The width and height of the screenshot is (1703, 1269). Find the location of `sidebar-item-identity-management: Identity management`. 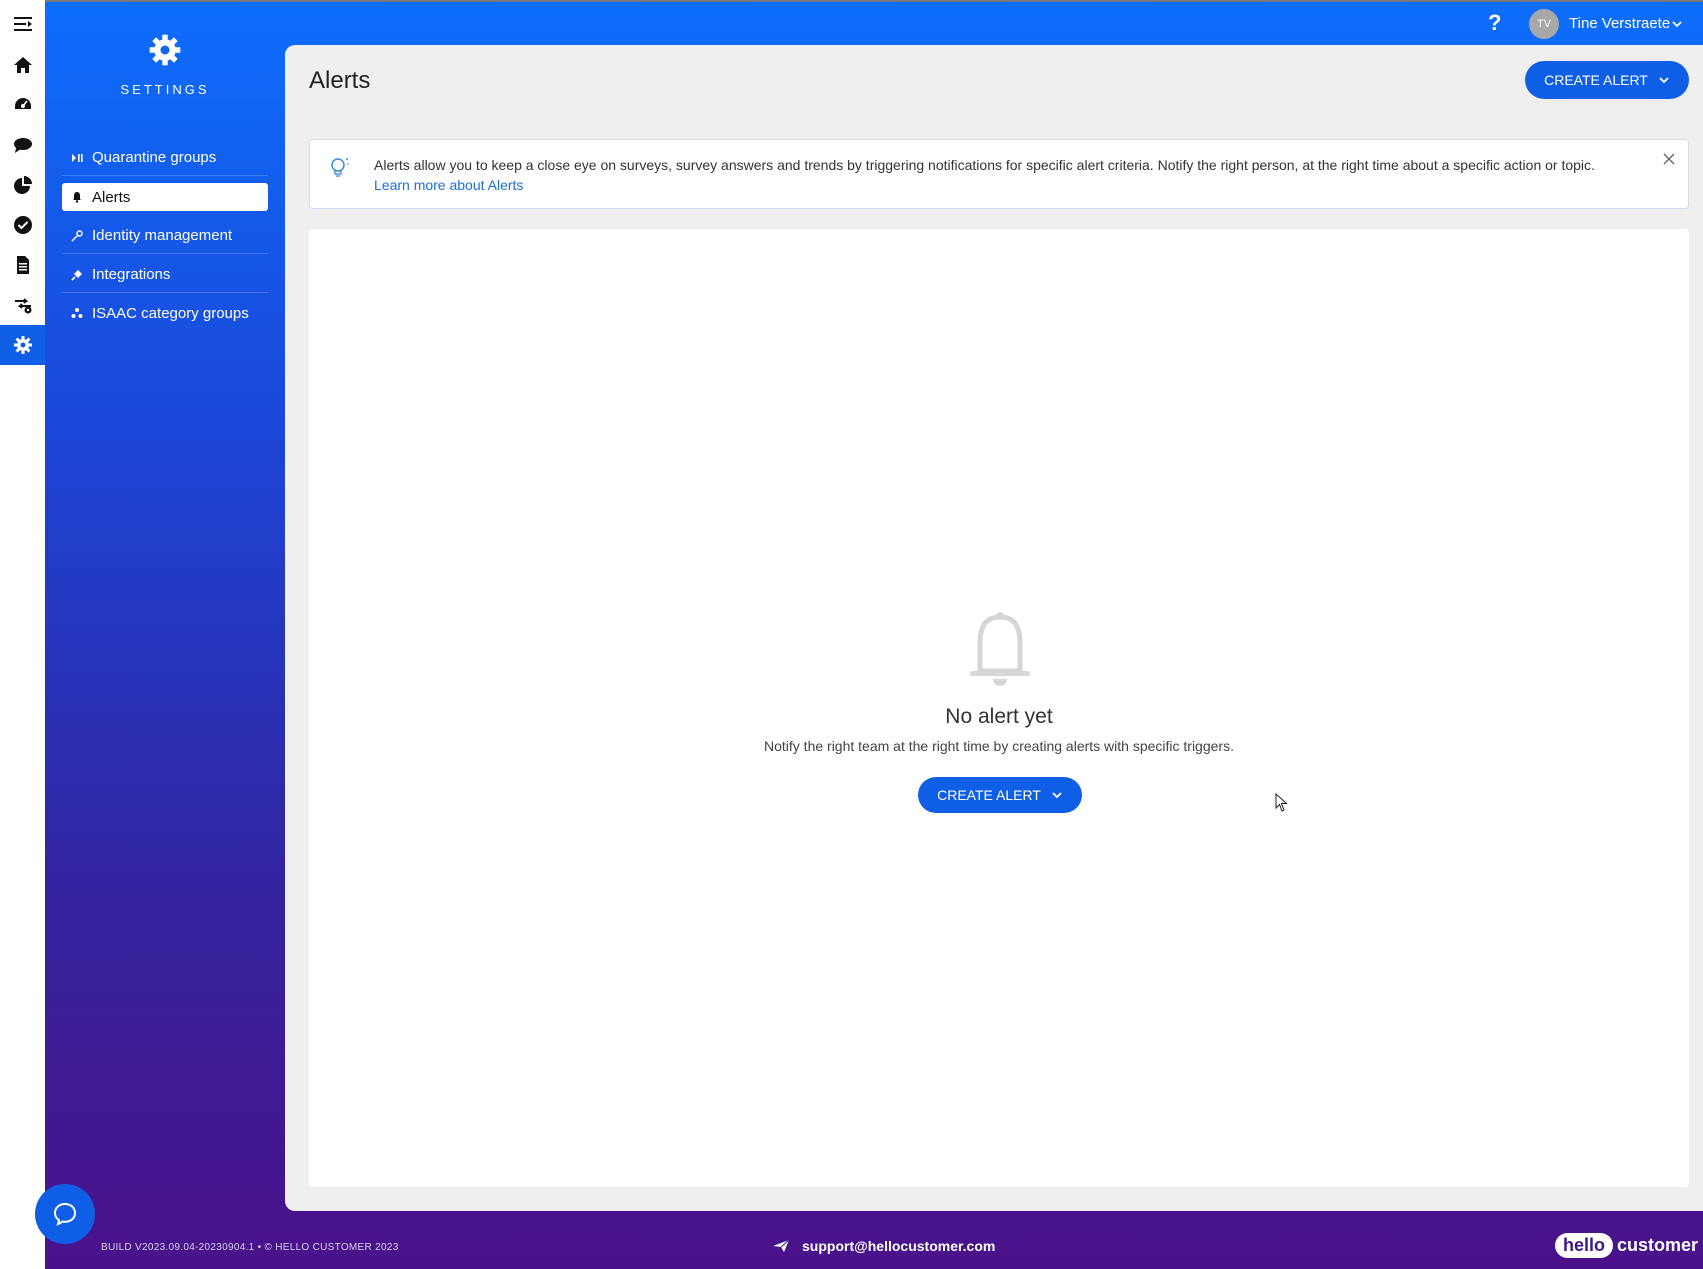

sidebar-item-identity-management: Identity management is located at coordinates (165, 236).